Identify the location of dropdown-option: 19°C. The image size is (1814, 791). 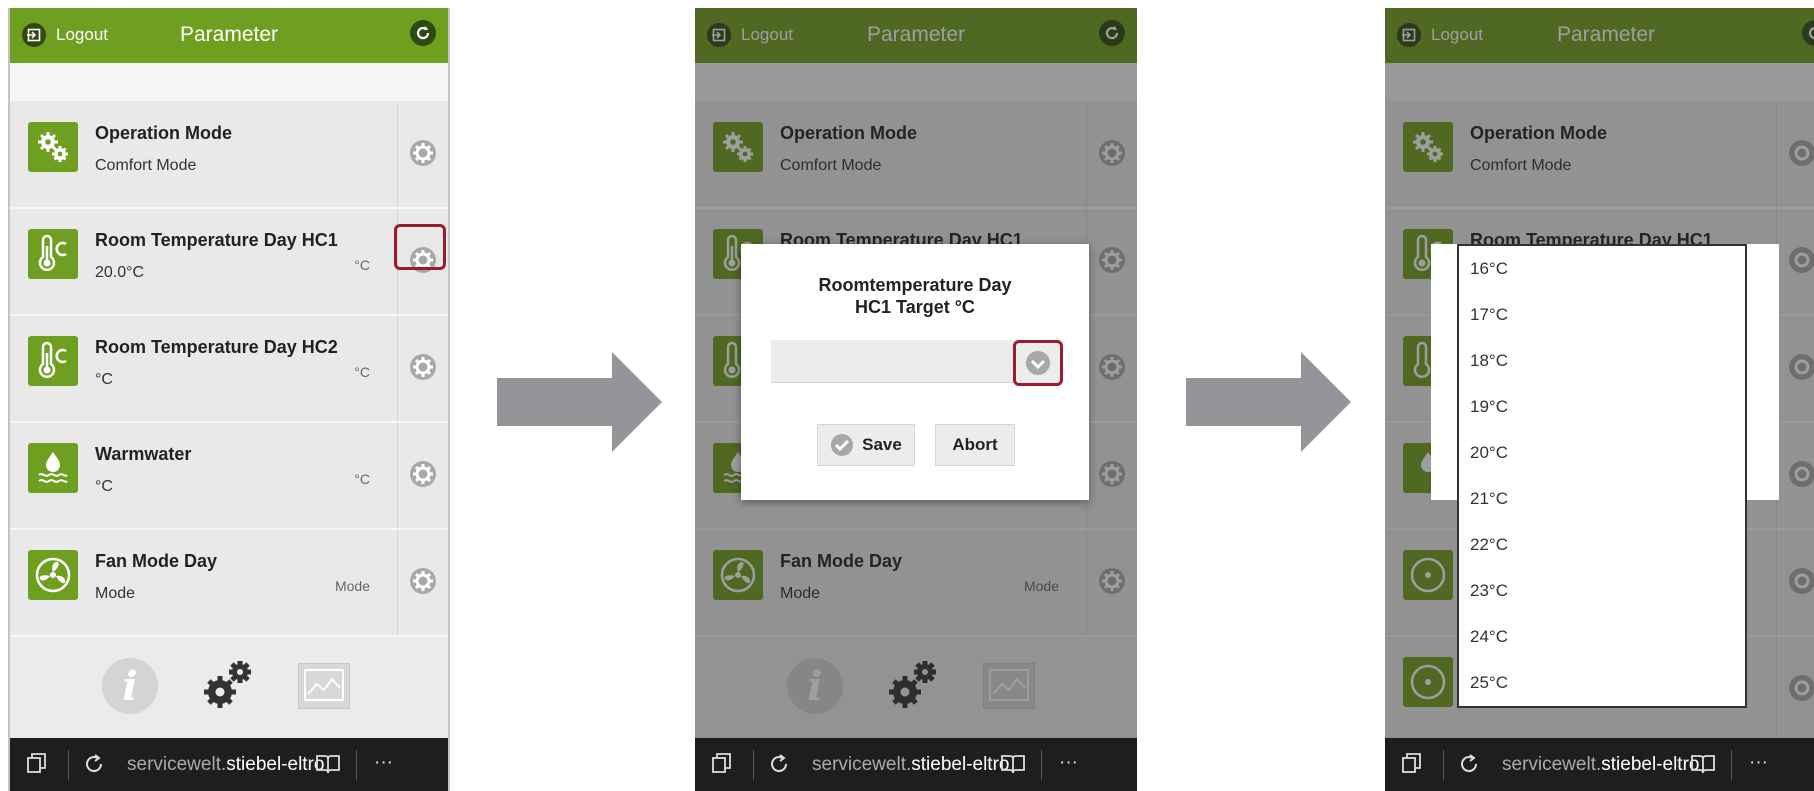
(1602, 407).